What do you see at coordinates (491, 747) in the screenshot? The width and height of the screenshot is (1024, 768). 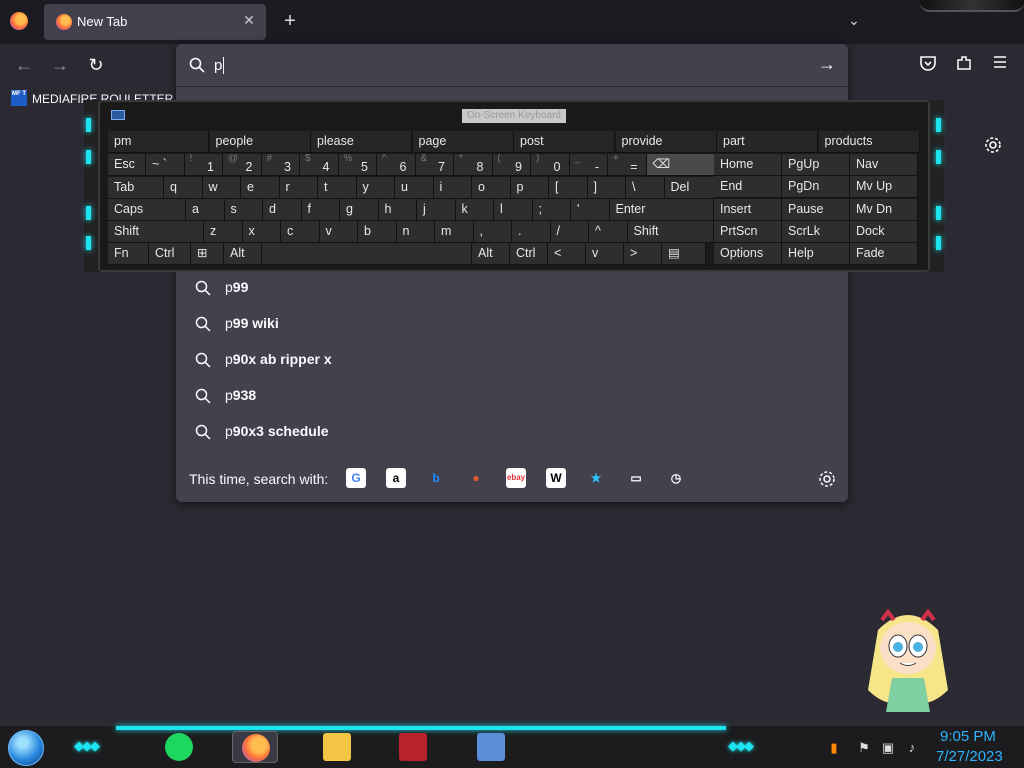 I see `taskbar-remote-desktop` at bounding box center [491, 747].